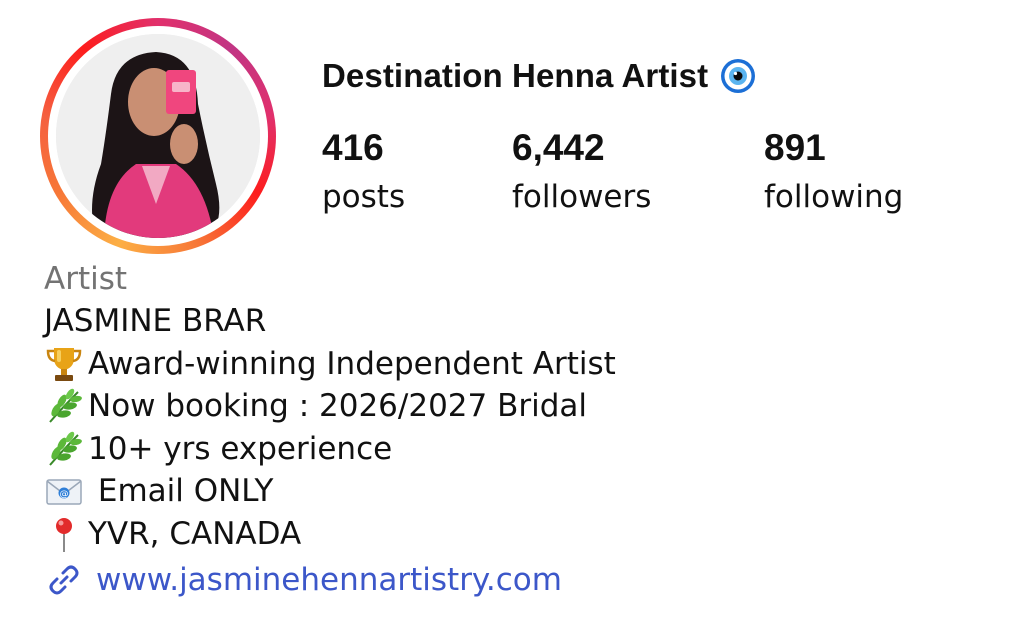  I want to click on bio-link: www.jasminehennartistry.com, so click(524, 580).